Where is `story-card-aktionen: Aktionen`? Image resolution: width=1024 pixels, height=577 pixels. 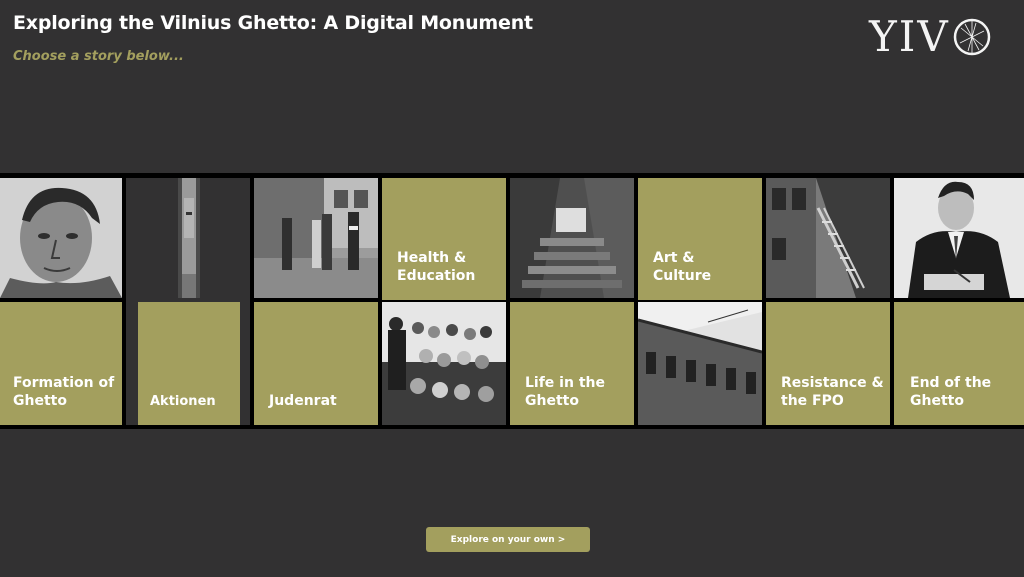 story-card-aktionen: Aktionen is located at coordinates (188, 301).